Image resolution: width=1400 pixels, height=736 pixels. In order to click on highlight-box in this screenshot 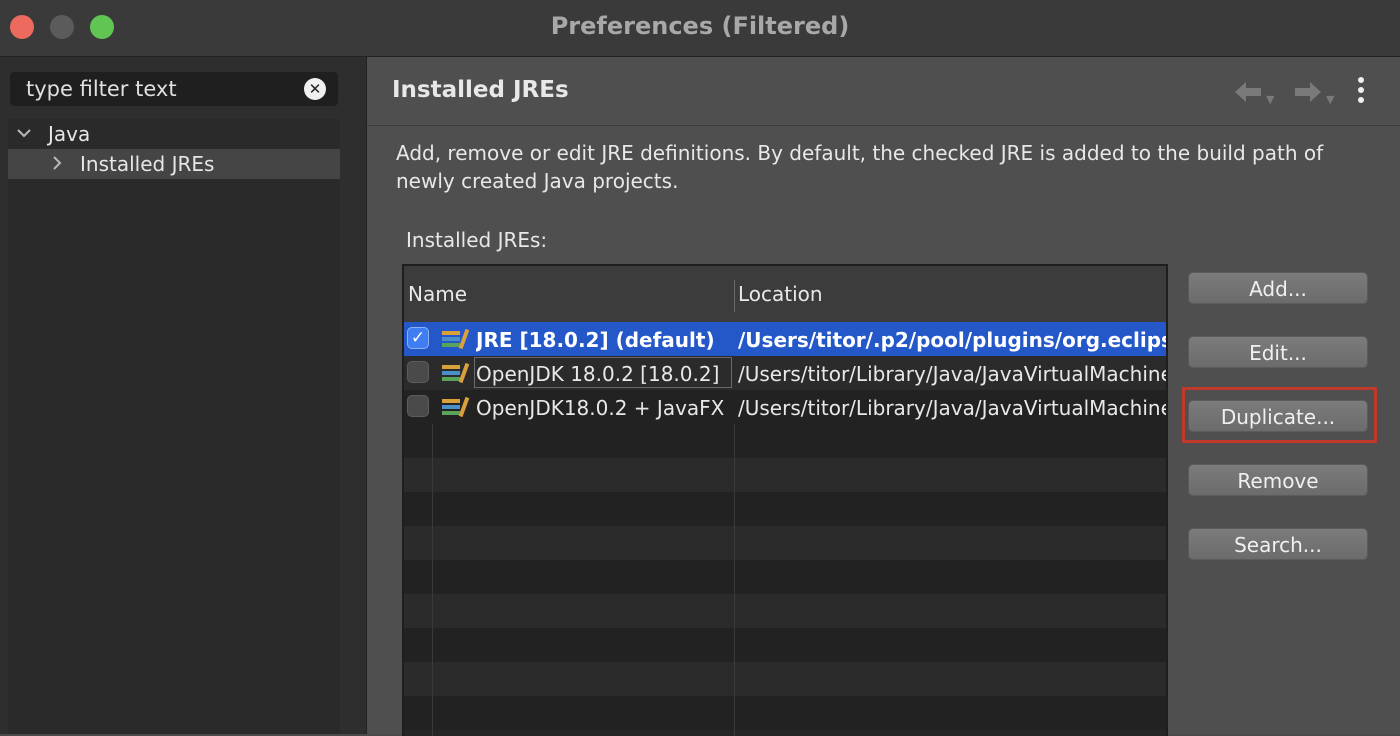, I will do `click(1279, 415)`.